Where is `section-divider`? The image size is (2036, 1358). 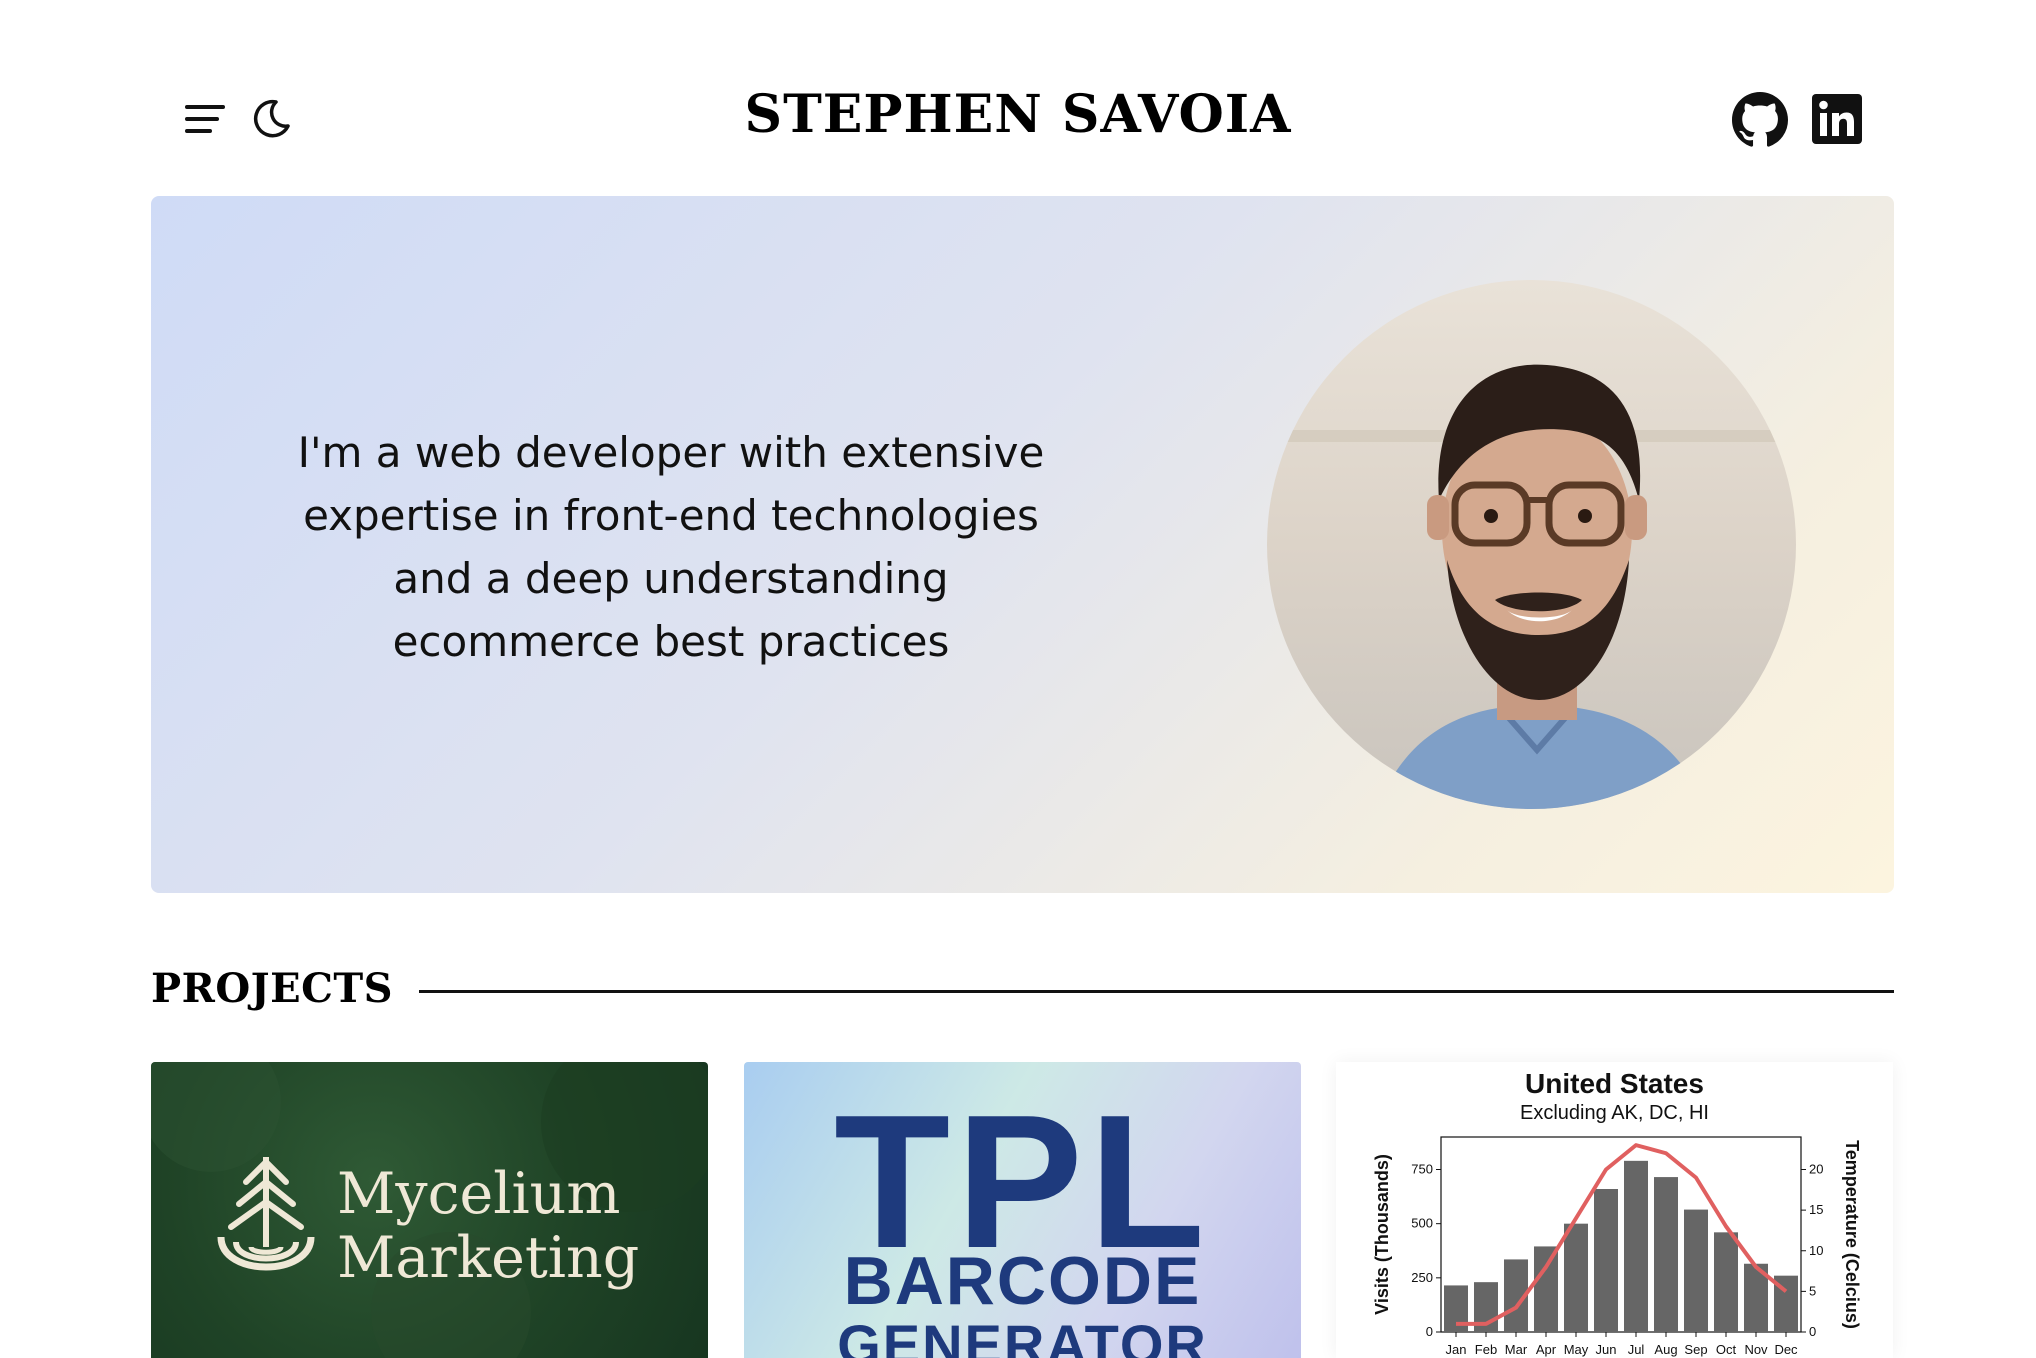
section-divider is located at coordinates (1156, 991).